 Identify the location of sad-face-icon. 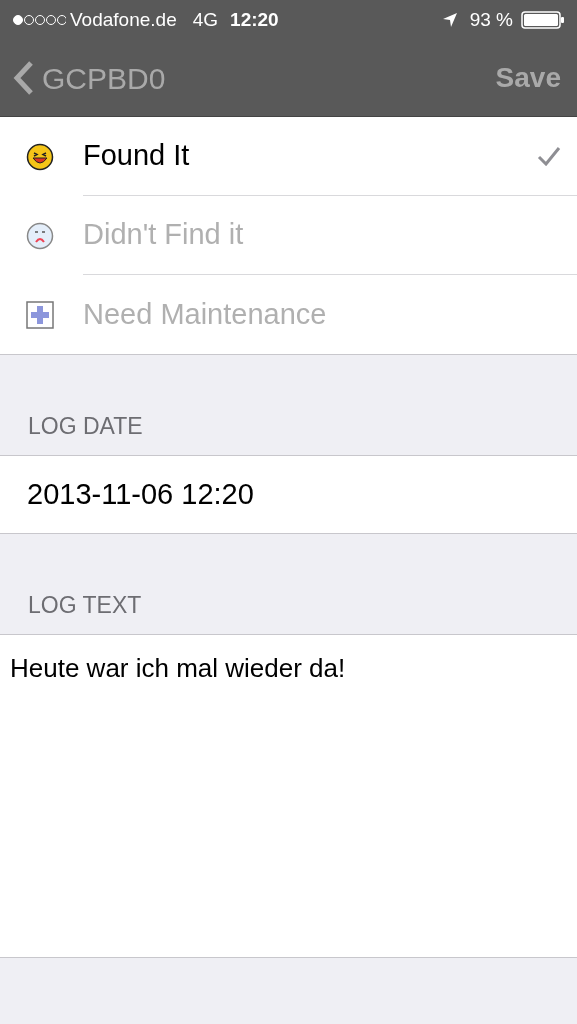
(40, 235).